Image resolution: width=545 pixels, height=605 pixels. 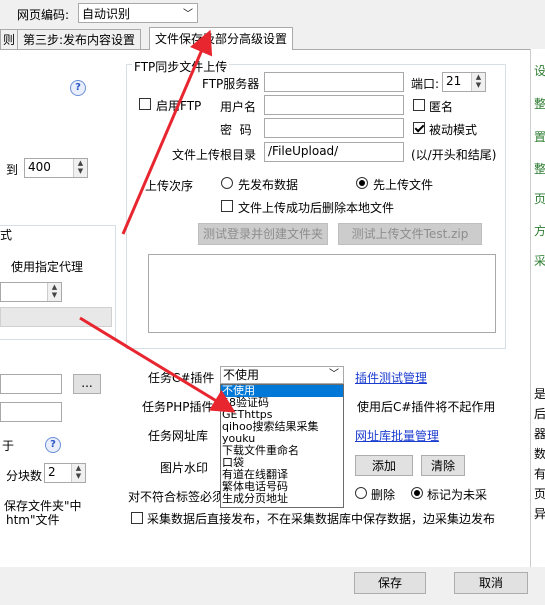 I want to click on delete-local-label: 文件上传成功后删除本地文件, so click(x=316, y=208).